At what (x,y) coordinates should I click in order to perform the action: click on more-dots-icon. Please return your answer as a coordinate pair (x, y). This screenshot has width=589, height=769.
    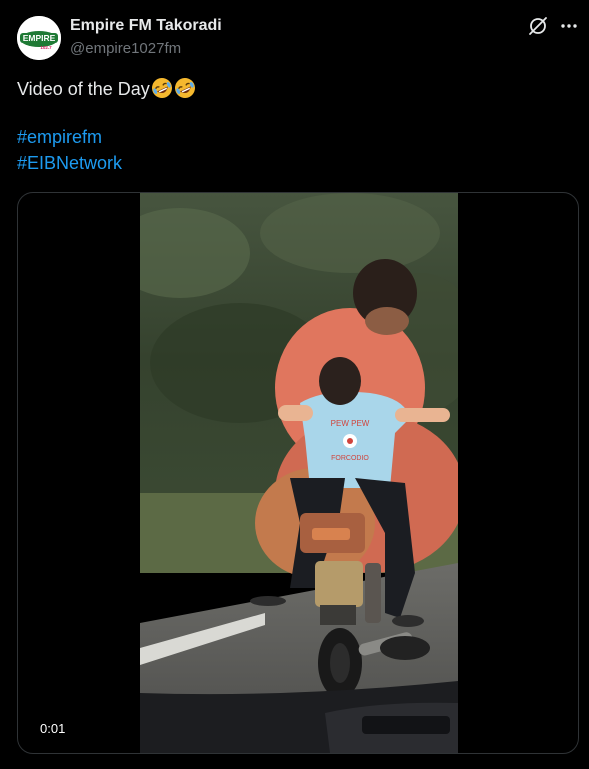
    Looking at the image, I should click on (569, 26).